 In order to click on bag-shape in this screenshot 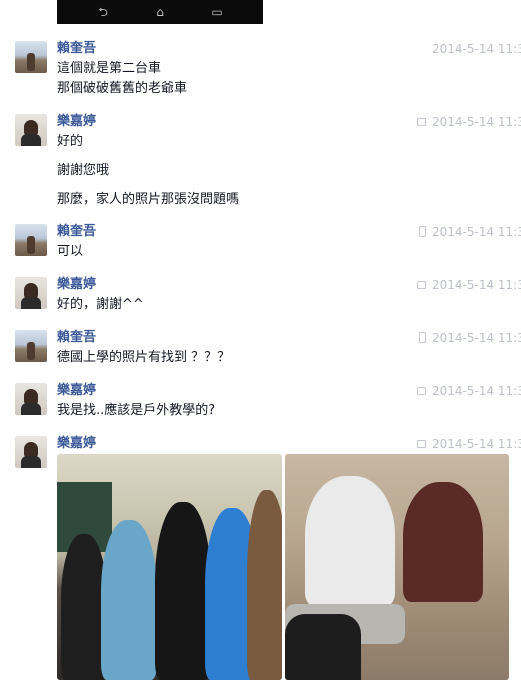, I will do `click(323, 647)`.